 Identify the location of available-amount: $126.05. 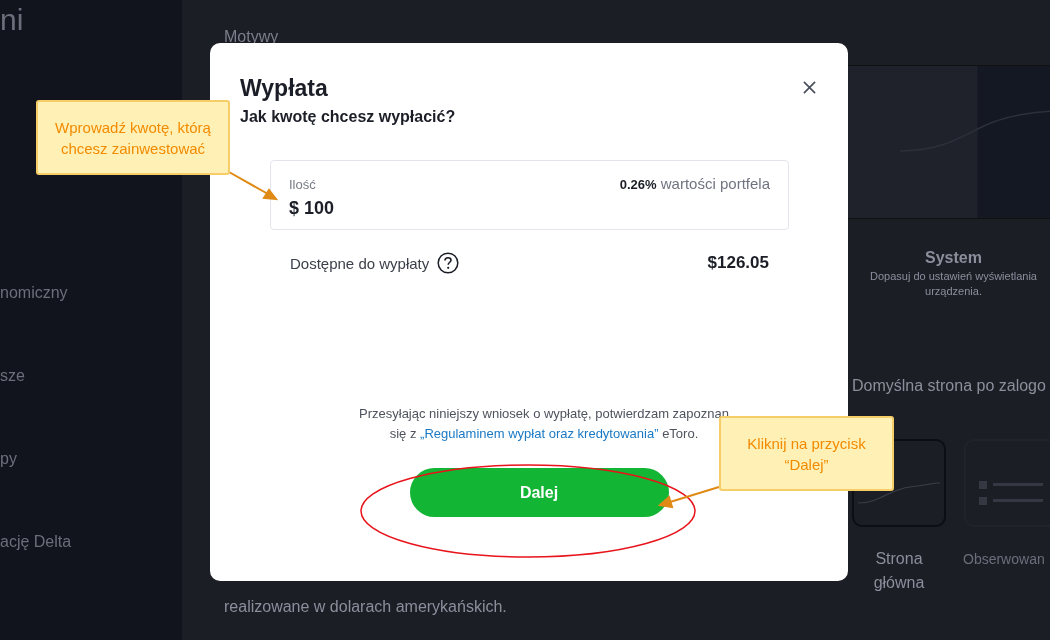
(738, 263).